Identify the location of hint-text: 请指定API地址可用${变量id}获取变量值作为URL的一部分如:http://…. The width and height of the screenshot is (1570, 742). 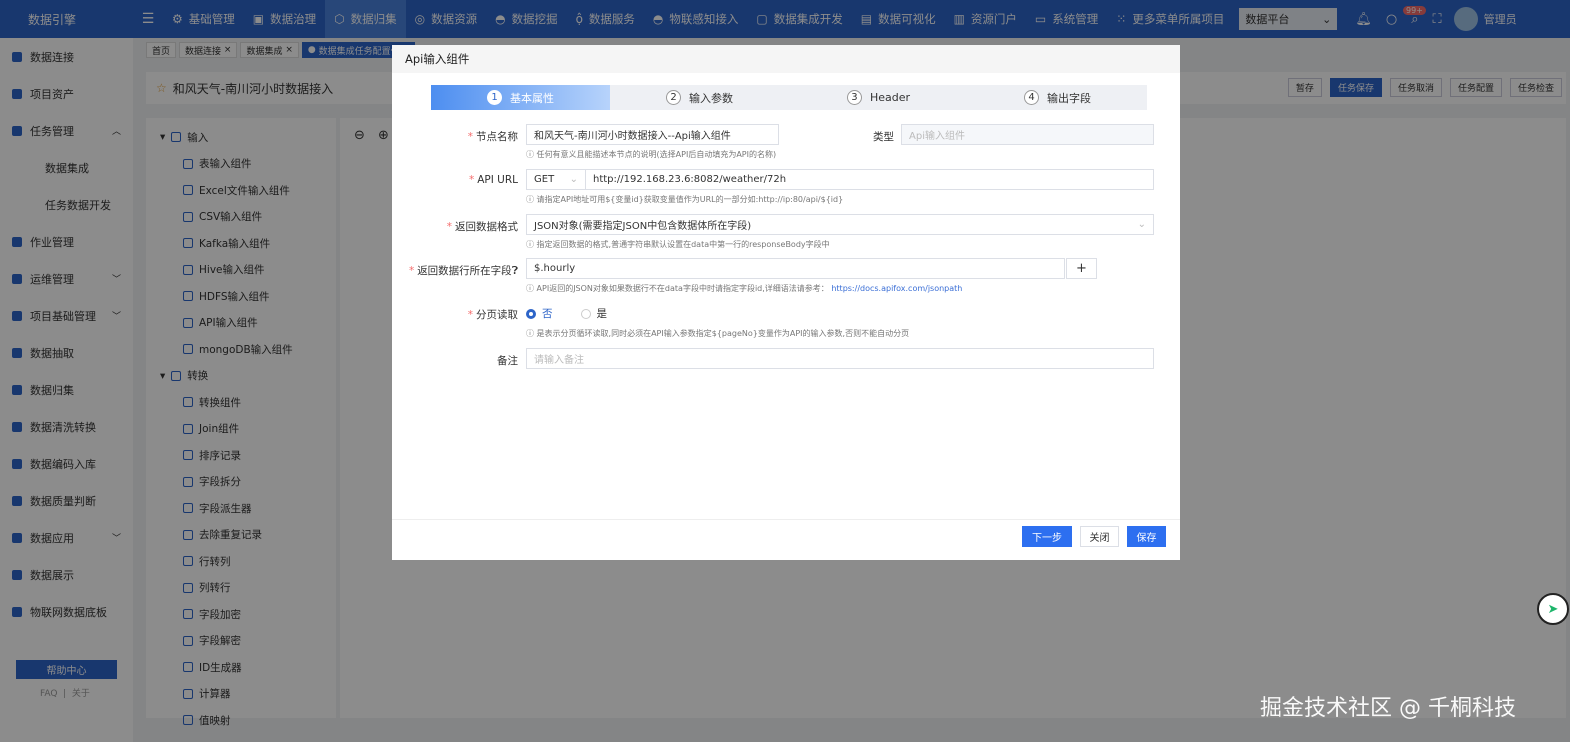
(690, 199).